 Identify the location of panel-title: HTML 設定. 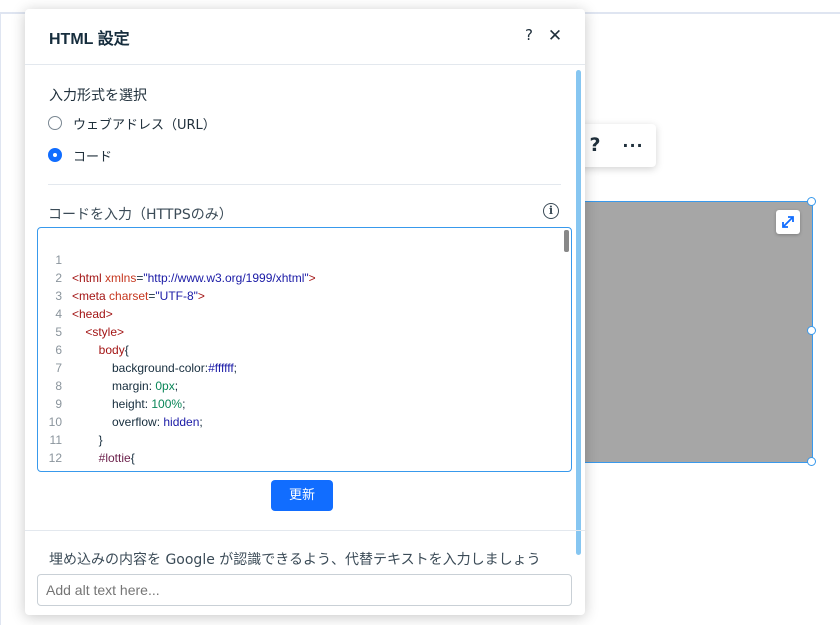
(89, 39).